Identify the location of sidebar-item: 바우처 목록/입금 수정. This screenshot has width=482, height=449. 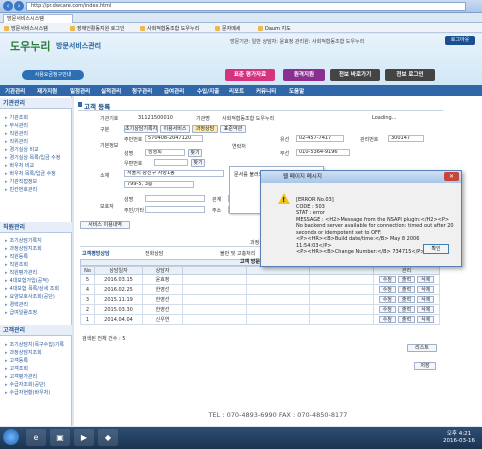
(30, 173).